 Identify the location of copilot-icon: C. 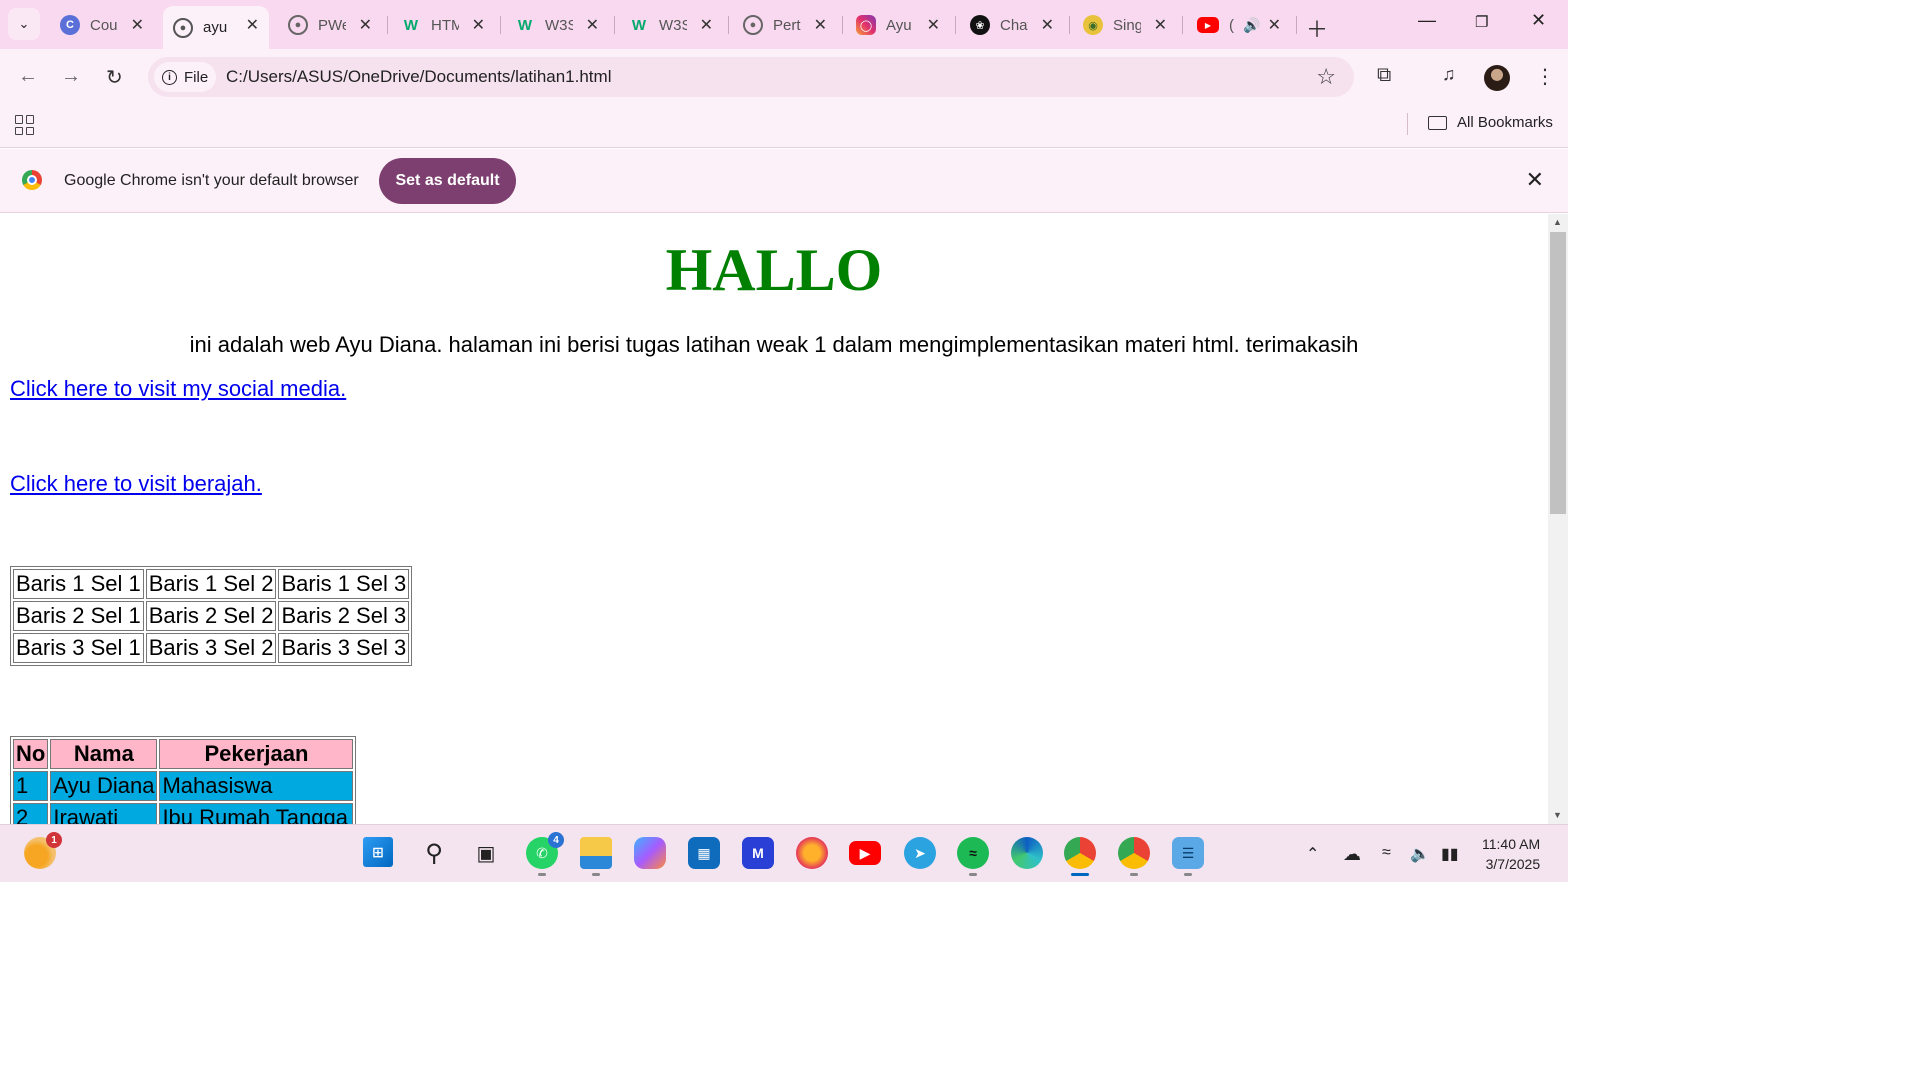
(70, 25).